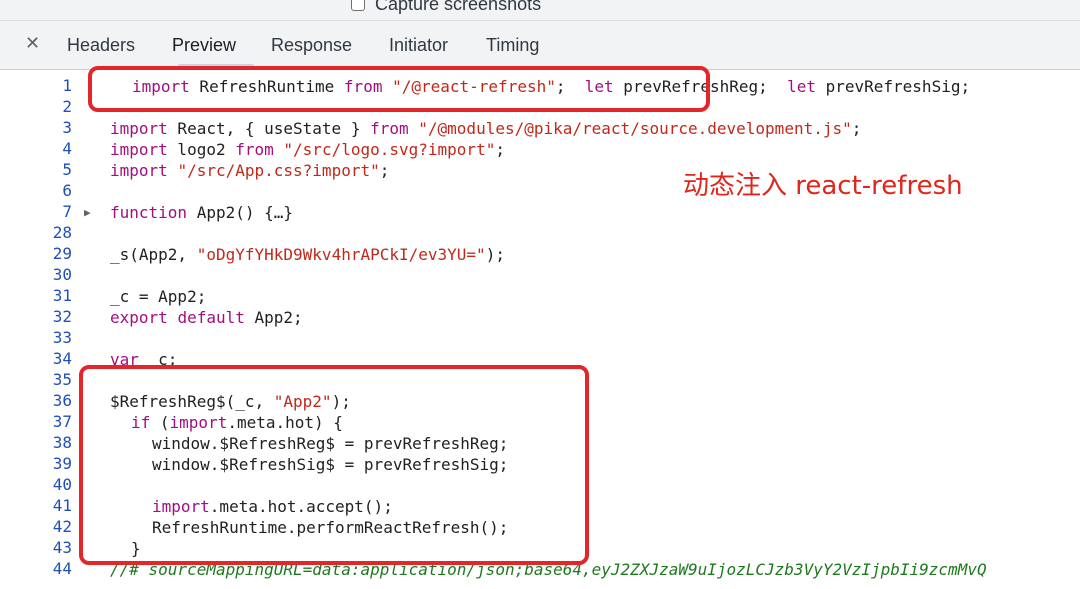  Describe the element at coordinates (87, 212) in the screenshot. I see `expand-arrow-icon: ▶` at that location.